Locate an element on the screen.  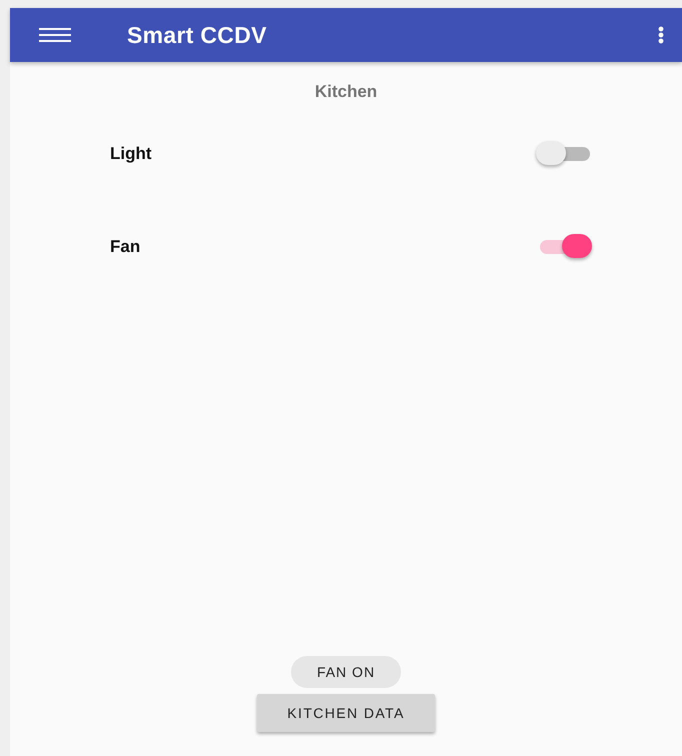
switch-label: Fan is located at coordinates (125, 247).